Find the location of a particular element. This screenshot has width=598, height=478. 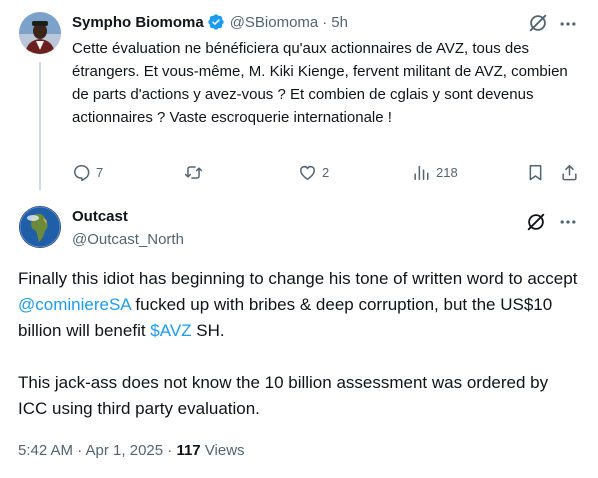

share-icon is located at coordinates (569, 172).